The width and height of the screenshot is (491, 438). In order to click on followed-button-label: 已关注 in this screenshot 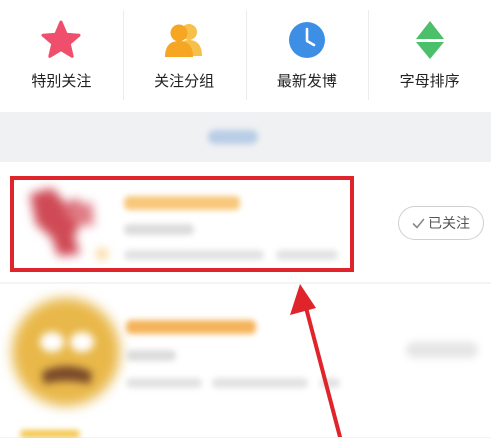, I will do `click(449, 224)`.